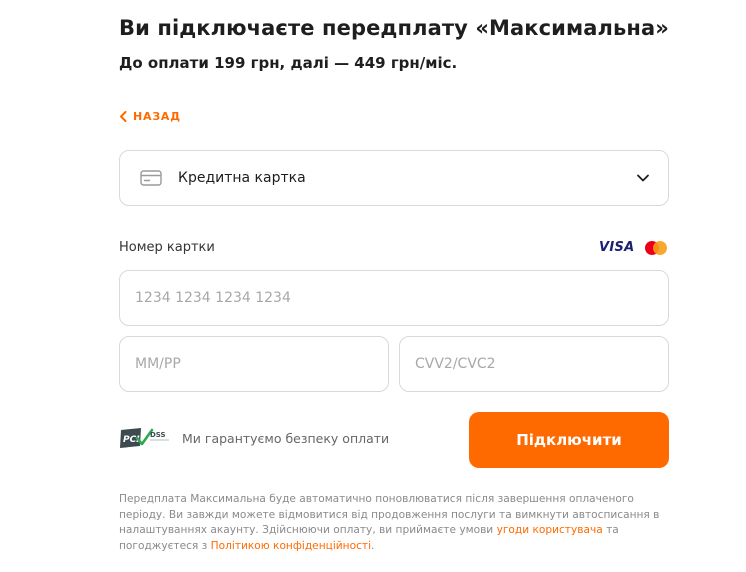  Describe the element at coordinates (254, 364) in the screenshot. I see `expiry-input` at that location.